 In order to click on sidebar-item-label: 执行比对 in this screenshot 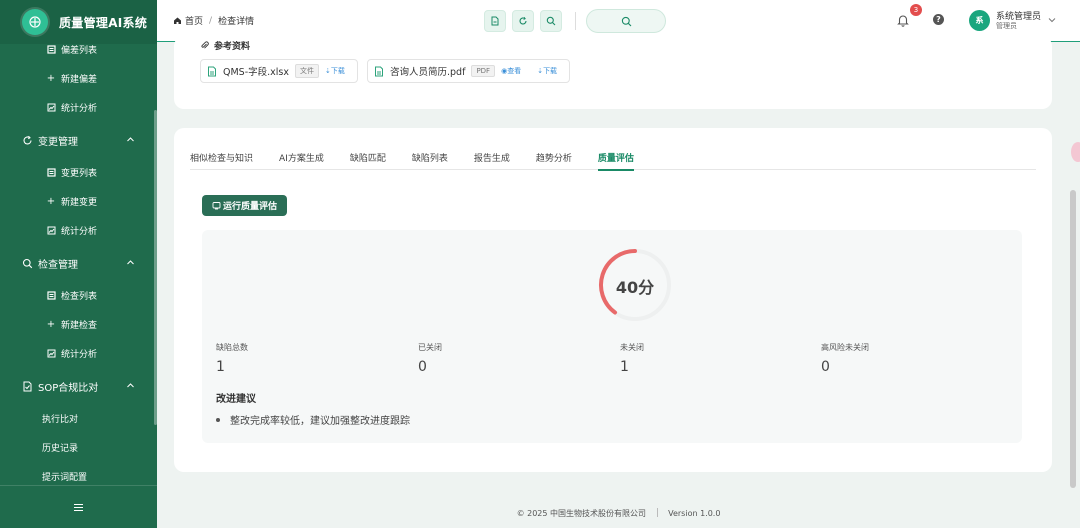, I will do `click(60, 420)`.